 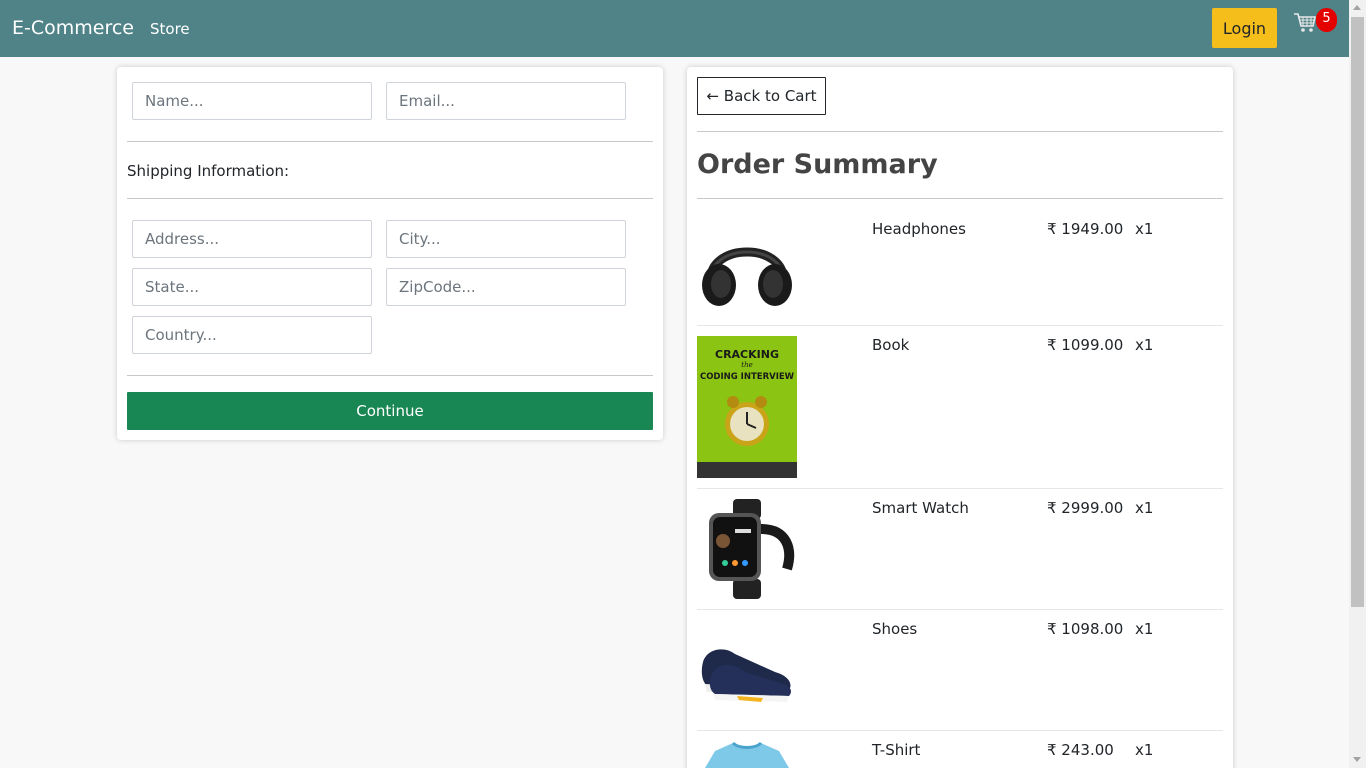 What do you see at coordinates (960, 754) in the screenshot?
I see `order-item: T-Shirt ₹ 243.00 x1` at bounding box center [960, 754].